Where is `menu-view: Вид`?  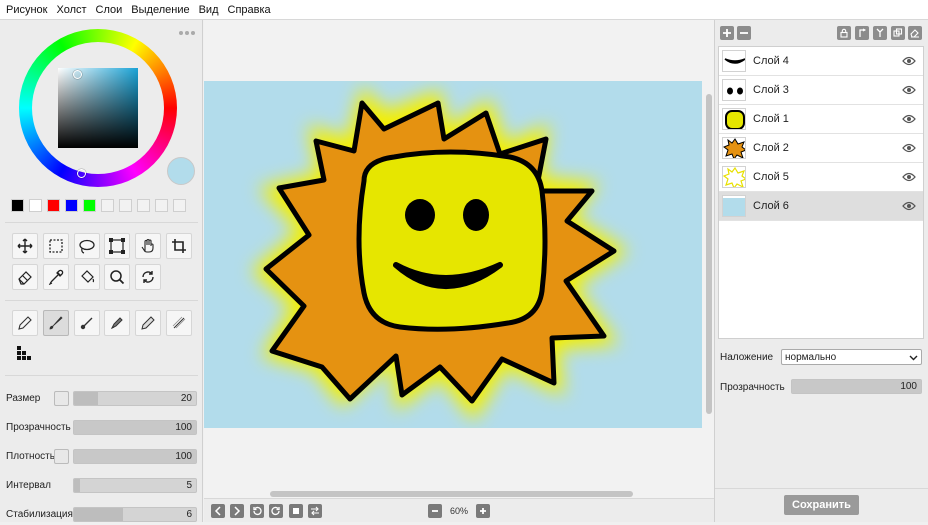
menu-view: Вид is located at coordinates (209, 10).